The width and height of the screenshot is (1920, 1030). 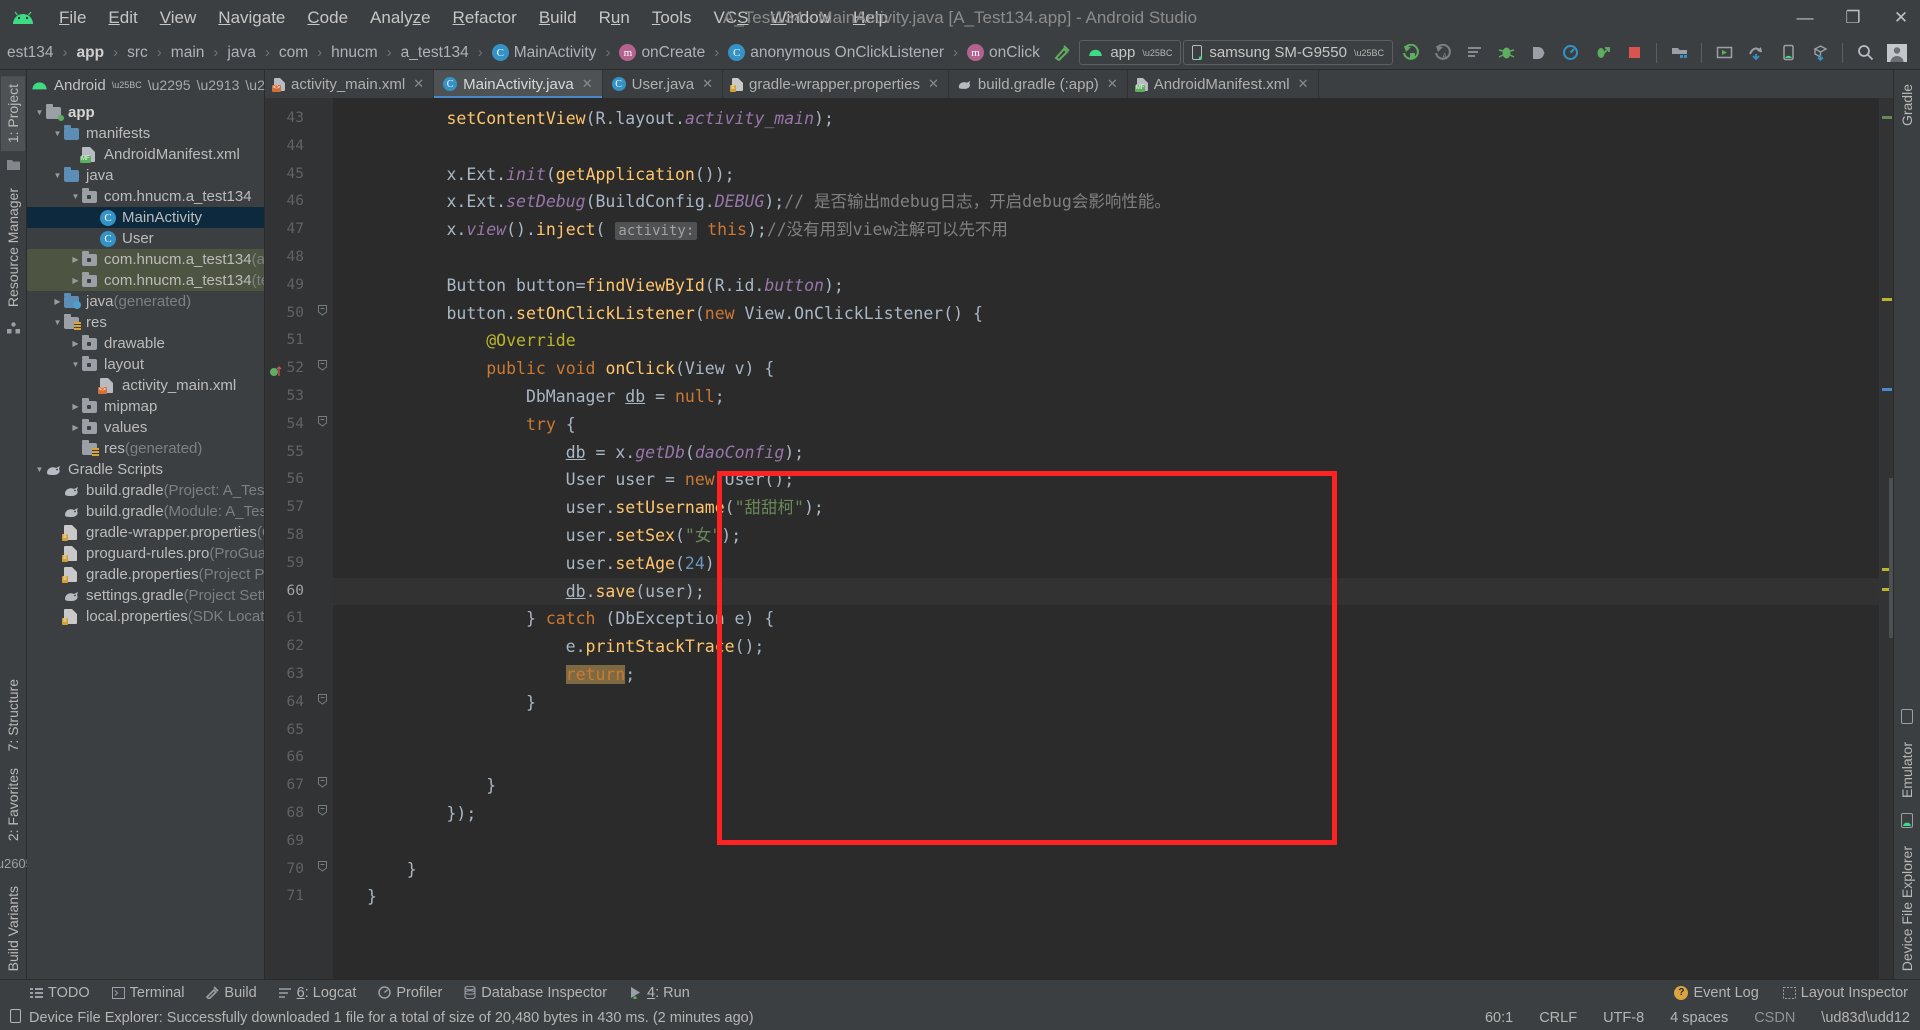 What do you see at coordinates (672, 18) in the screenshot?
I see `menu-tools: Tools` at bounding box center [672, 18].